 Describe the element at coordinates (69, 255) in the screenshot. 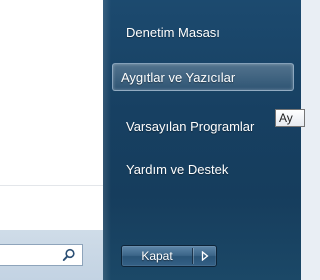

I see `search-icon` at that location.